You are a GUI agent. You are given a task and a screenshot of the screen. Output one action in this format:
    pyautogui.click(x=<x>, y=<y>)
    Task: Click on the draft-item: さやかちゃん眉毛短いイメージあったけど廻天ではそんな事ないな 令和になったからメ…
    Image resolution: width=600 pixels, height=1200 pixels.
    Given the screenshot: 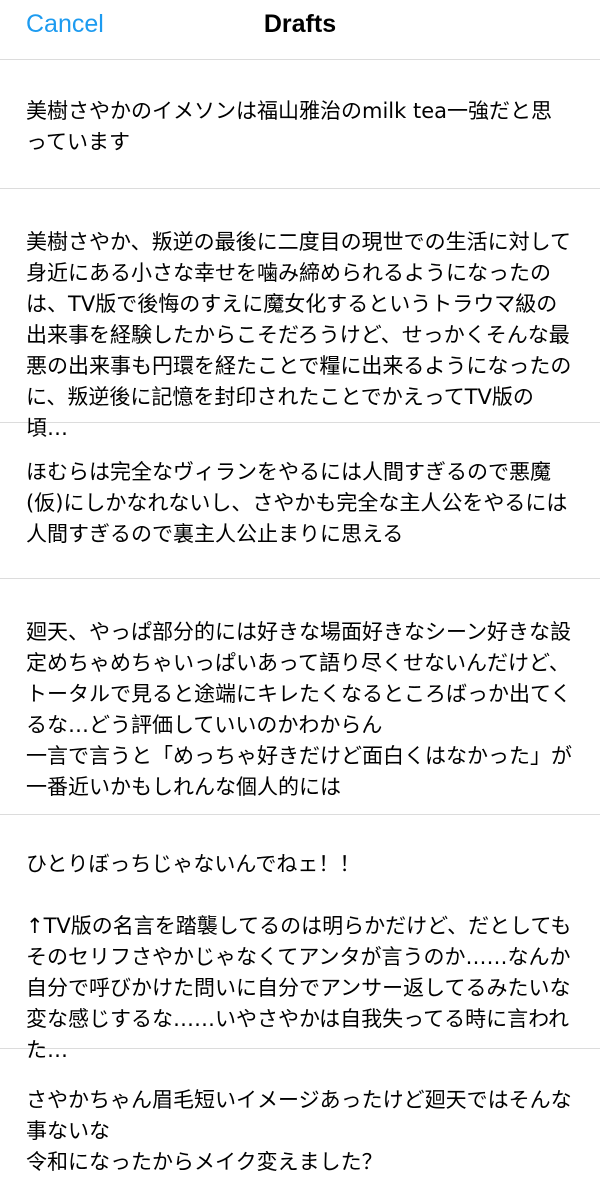 What is the action you would take?
    pyautogui.click(x=300, y=1124)
    